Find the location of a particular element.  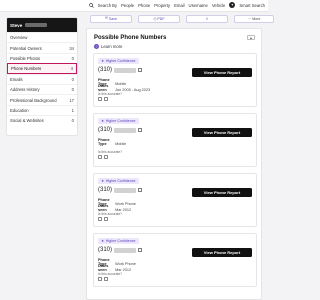

sidebar-item-potential-owners: Potential Owners 34 is located at coordinates (42, 47).